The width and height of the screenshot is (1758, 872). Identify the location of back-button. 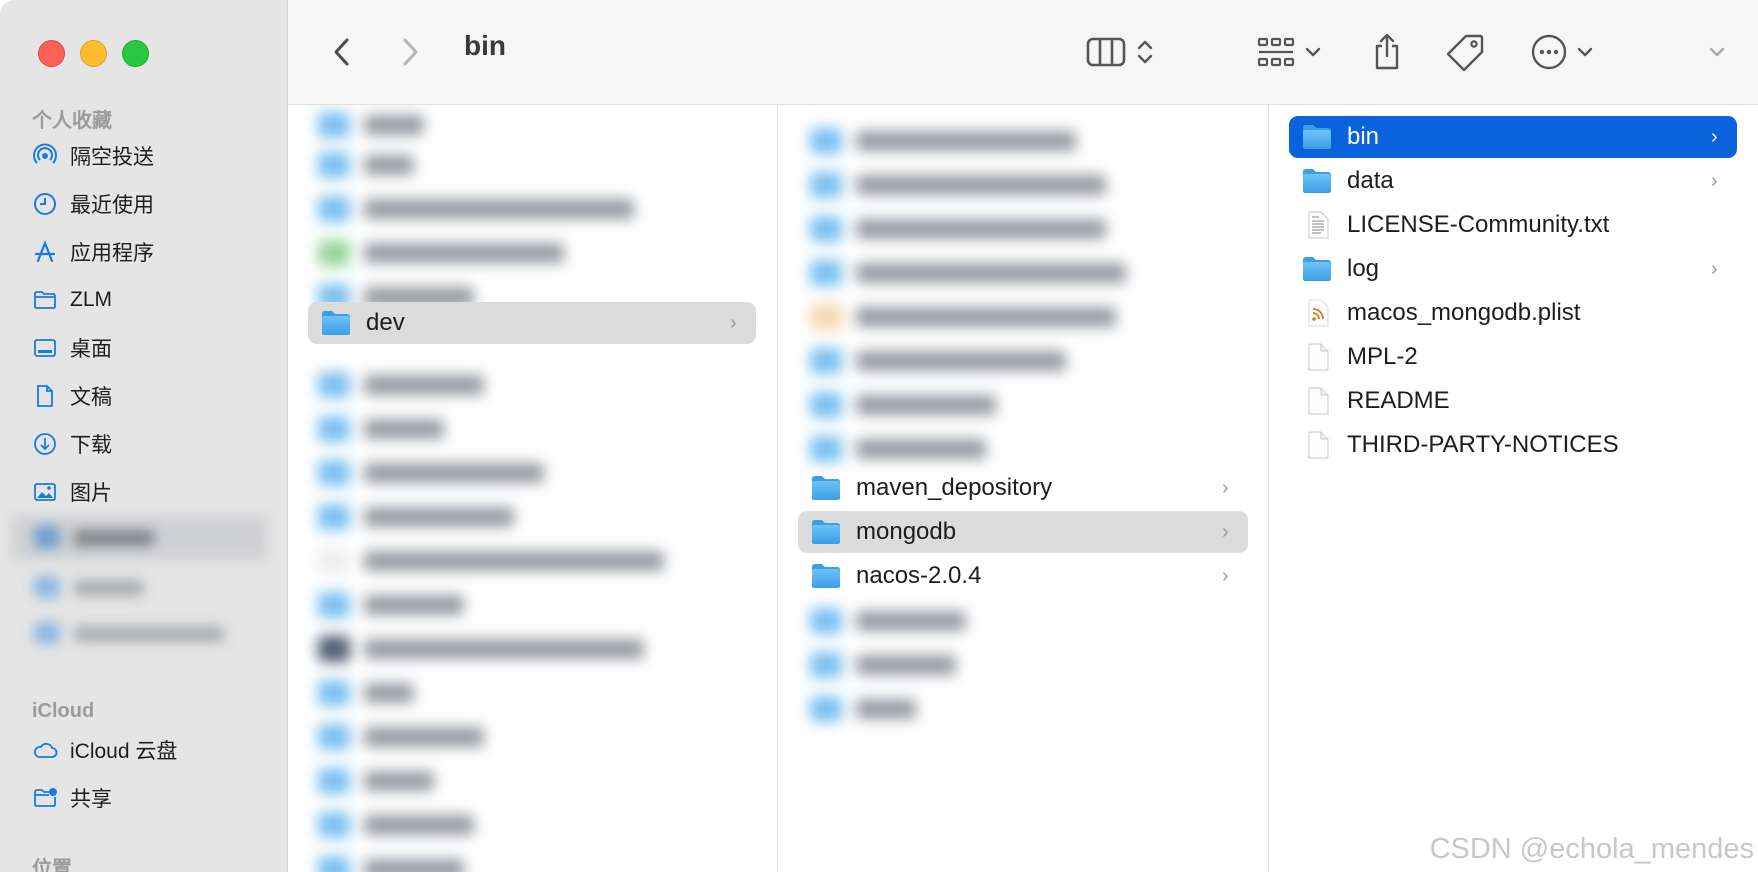
(342, 52).